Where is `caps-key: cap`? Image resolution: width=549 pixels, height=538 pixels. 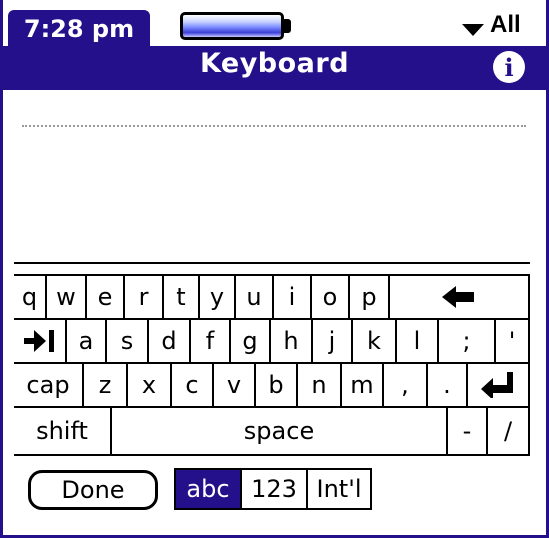
caps-key: cap is located at coordinates (49, 385).